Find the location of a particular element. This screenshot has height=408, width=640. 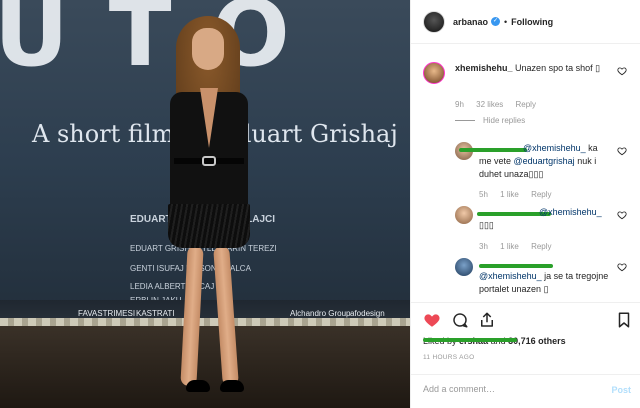

subject-skirt is located at coordinates (209, 226).